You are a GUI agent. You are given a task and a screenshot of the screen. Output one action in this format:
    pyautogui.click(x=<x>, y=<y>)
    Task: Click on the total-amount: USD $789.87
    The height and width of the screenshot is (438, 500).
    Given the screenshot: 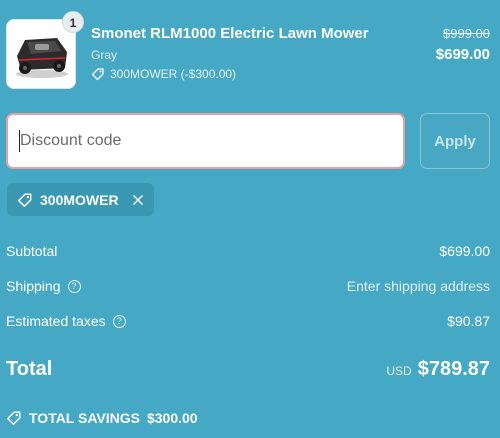 What is the action you would take?
    pyautogui.click(x=438, y=369)
    